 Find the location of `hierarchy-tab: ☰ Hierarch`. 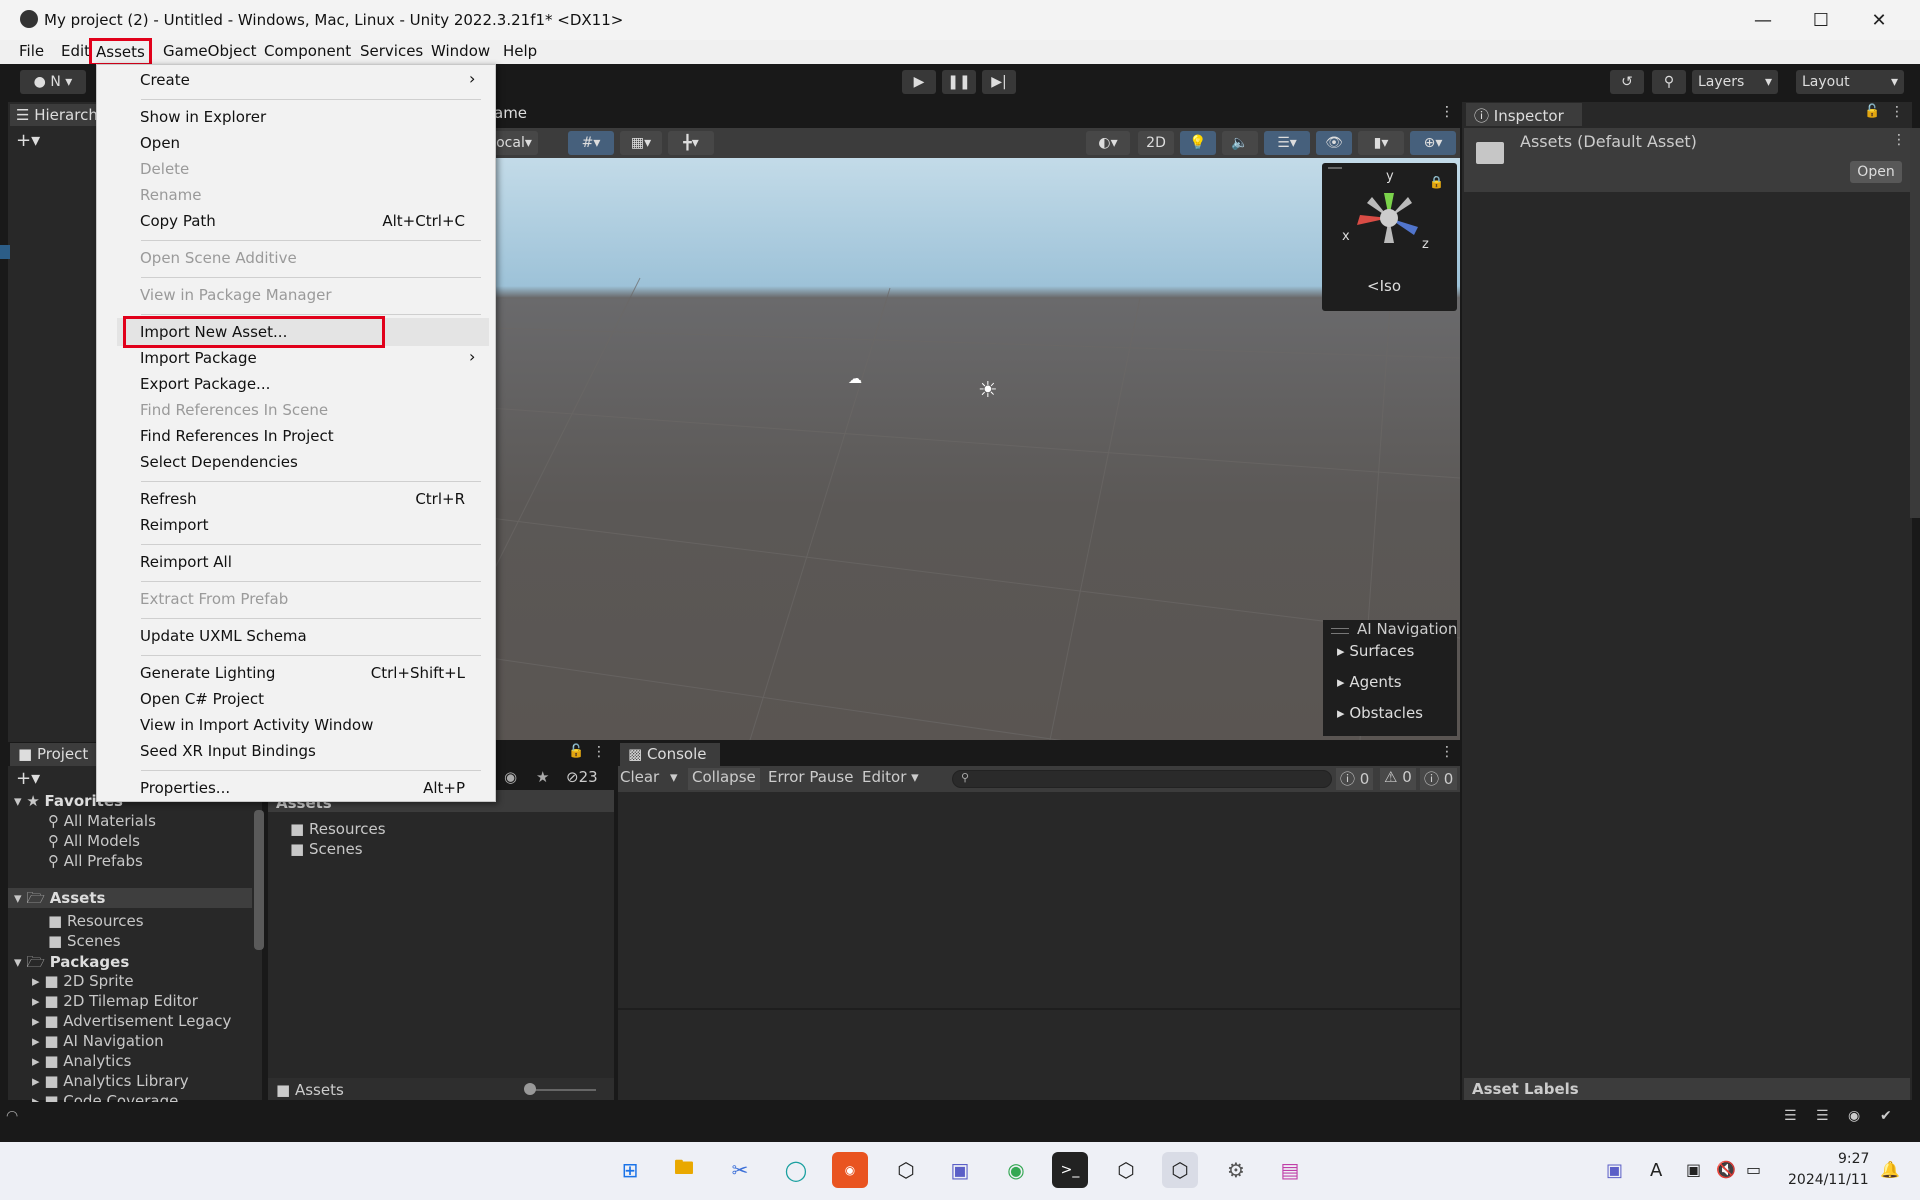

hierarchy-tab: ☰ Hierarch is located at coordinates (53, 115).